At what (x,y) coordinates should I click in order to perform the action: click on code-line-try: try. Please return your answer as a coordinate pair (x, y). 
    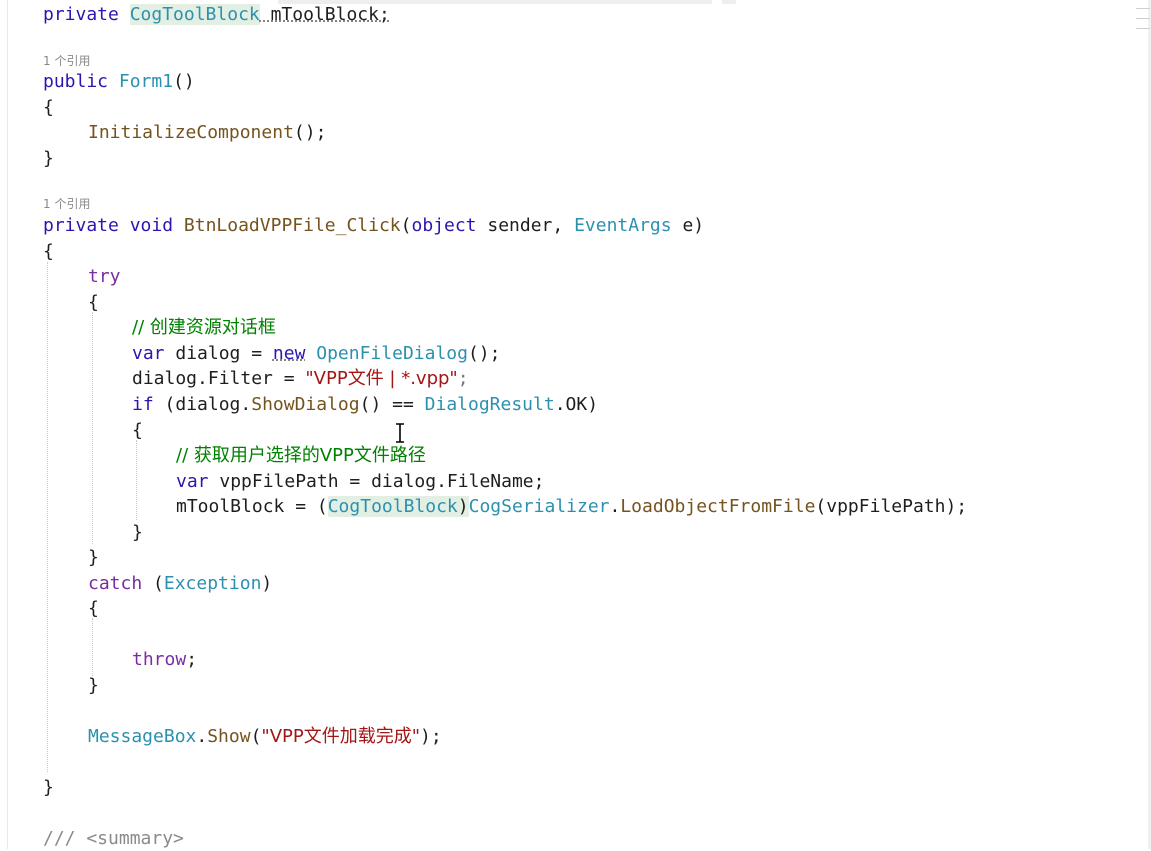
    Looking at the image, I should click on (104, 276).